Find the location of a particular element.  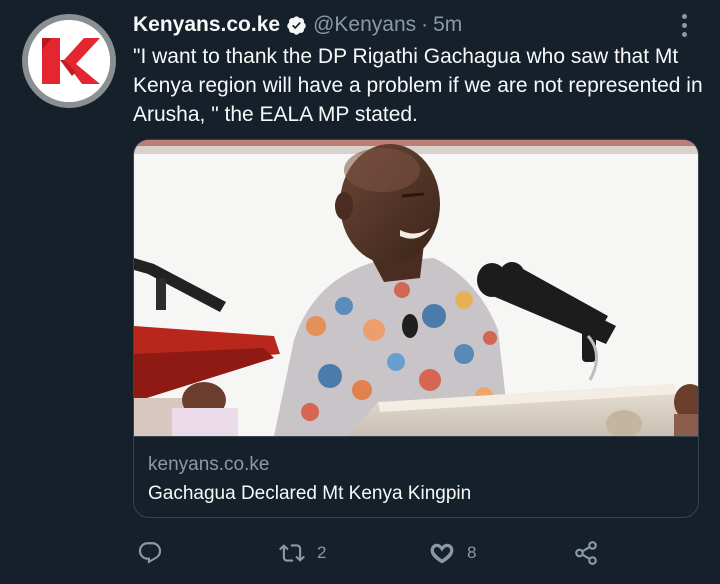

like-count: 8 is located at coordinates (472, 552).